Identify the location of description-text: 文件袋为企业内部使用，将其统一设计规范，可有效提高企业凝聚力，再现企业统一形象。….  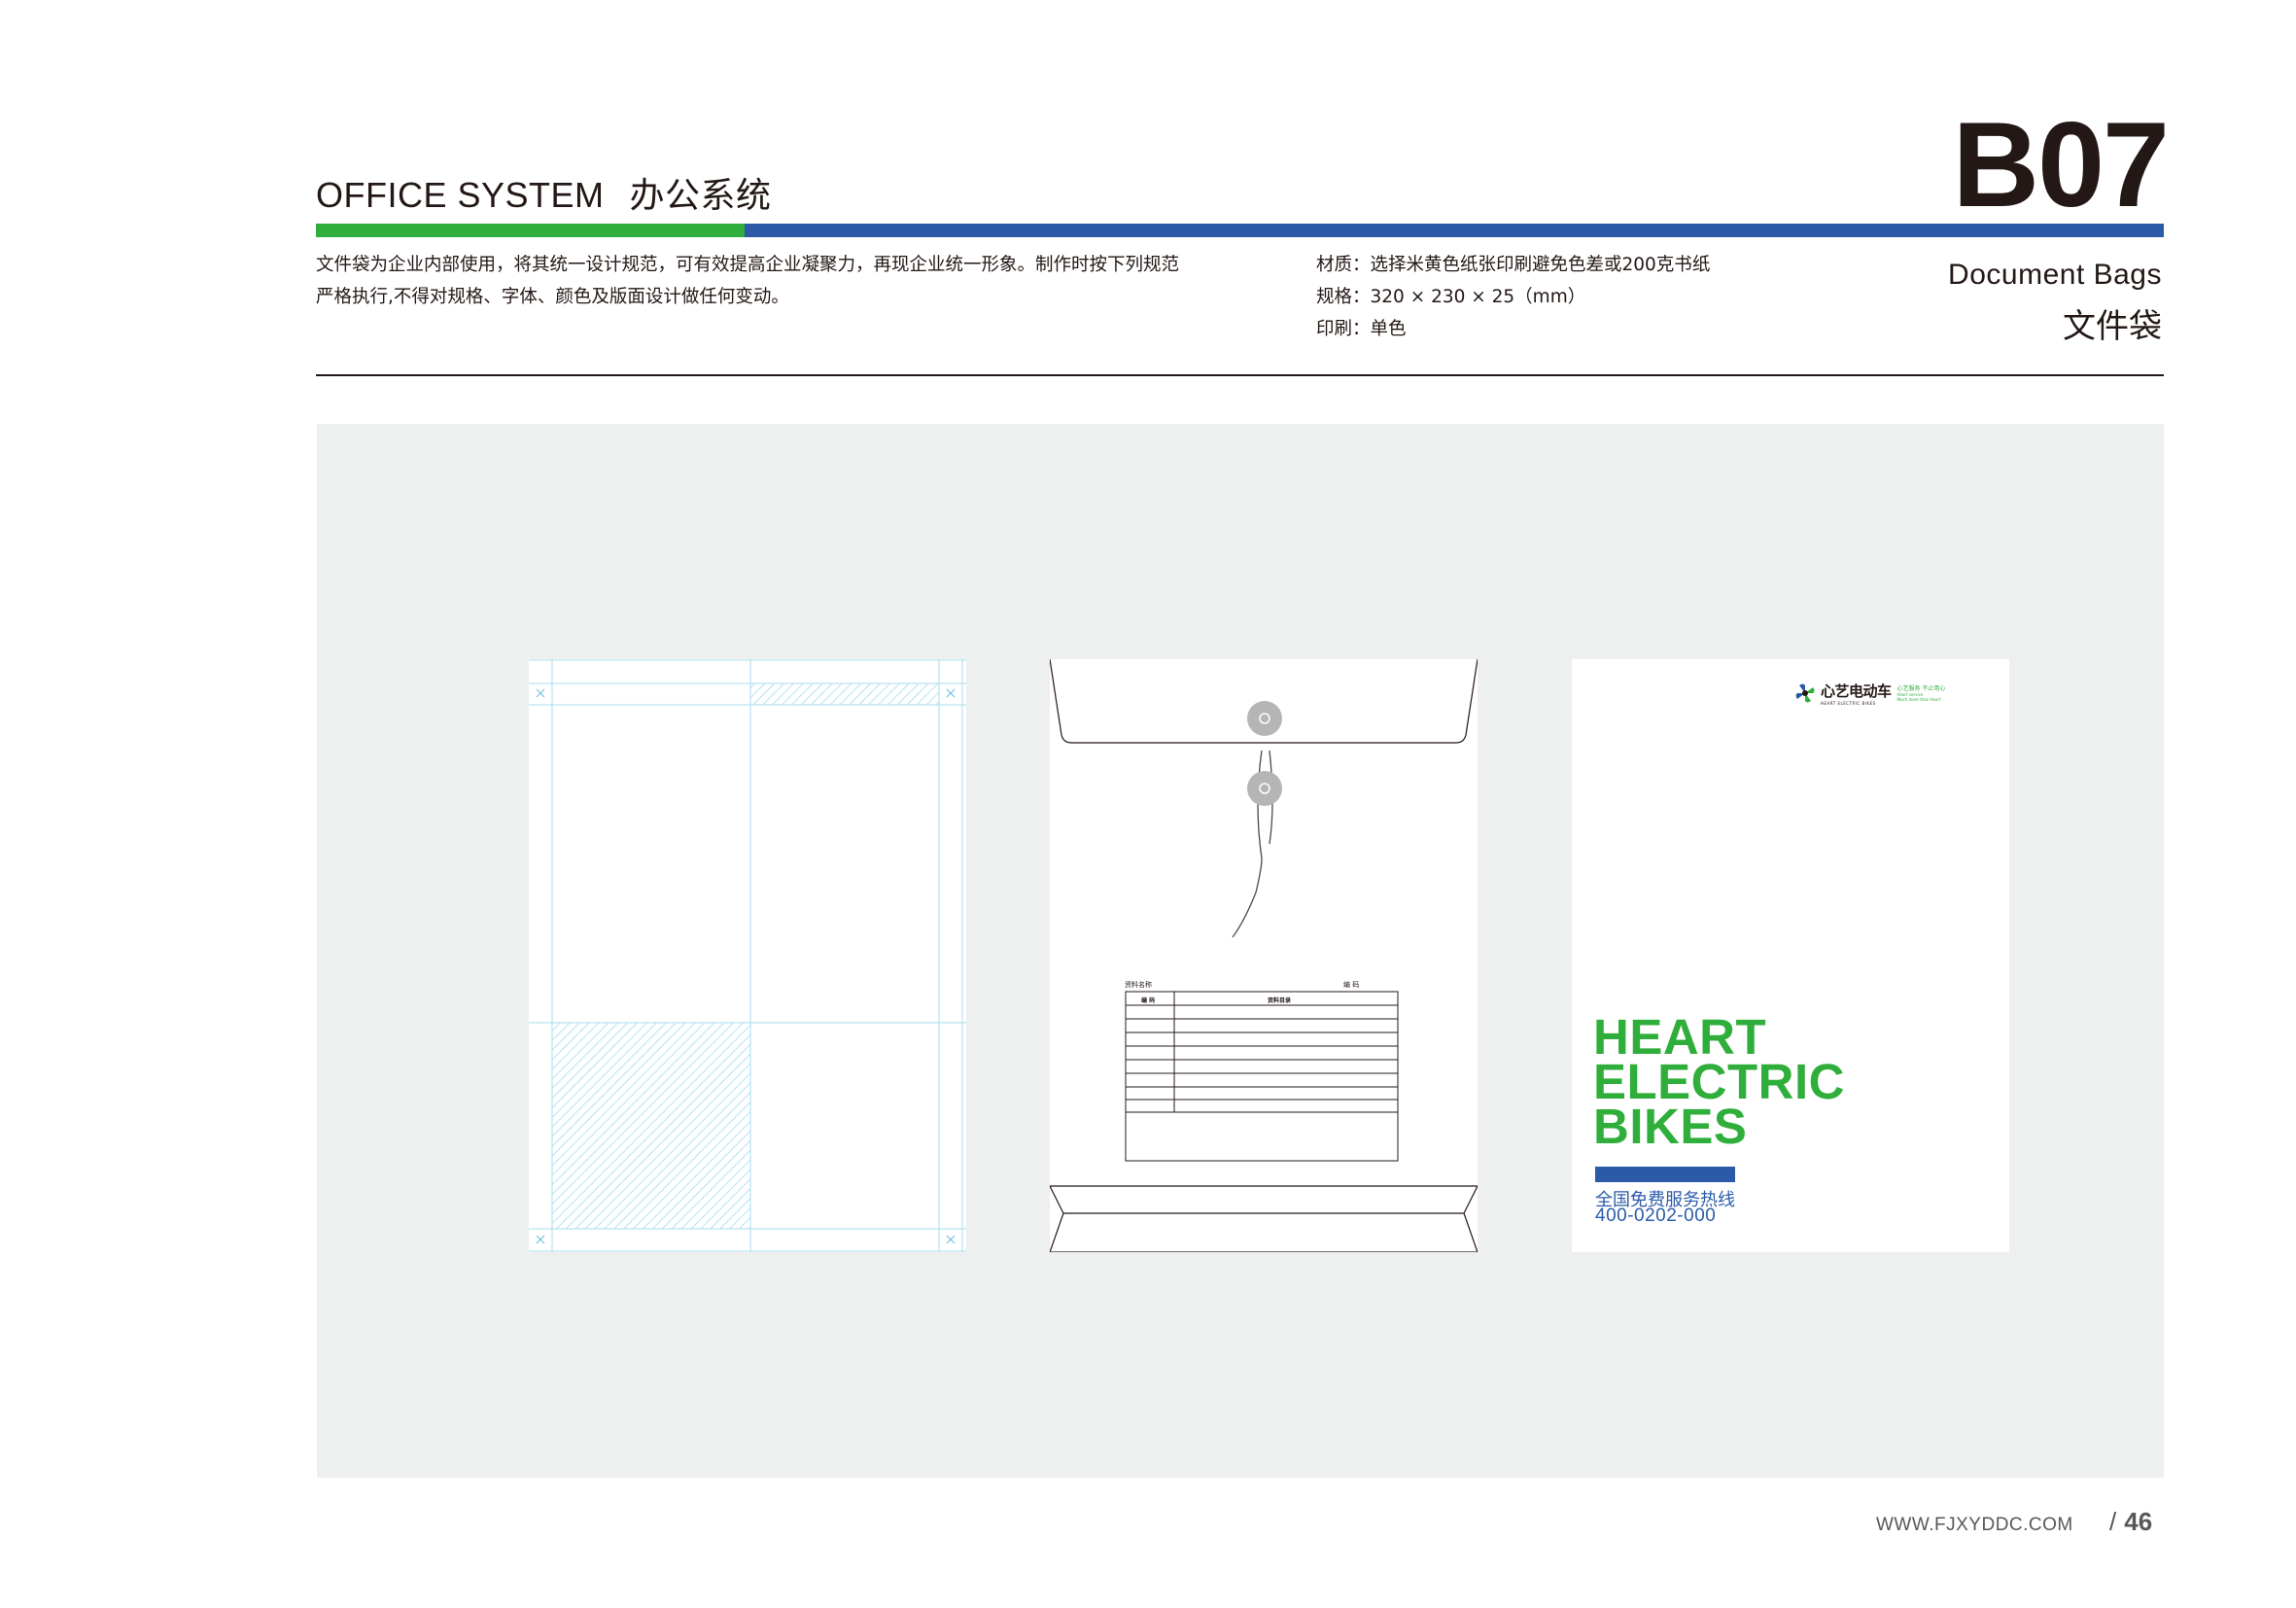
(748, 281).